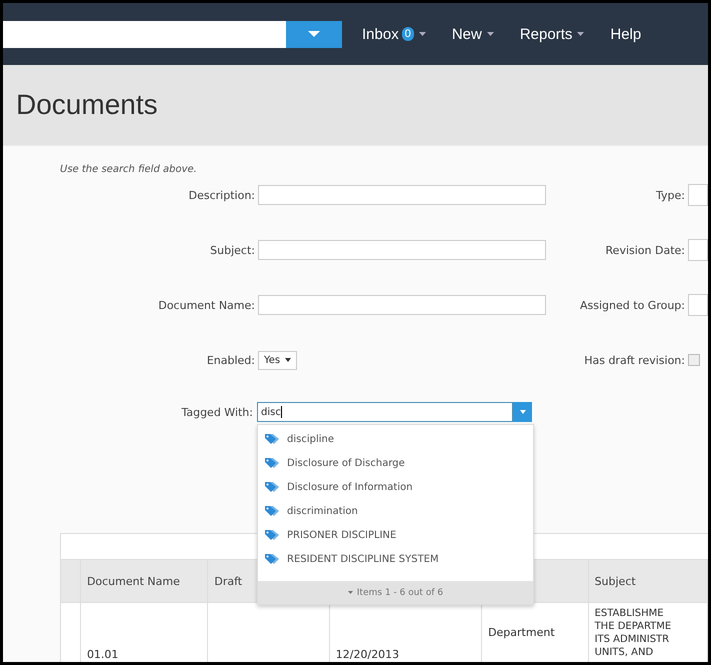 Image resolution: width=711 pixels, height=665 pixels. I want to click on field-label: Document Name:, so click(206, 305).